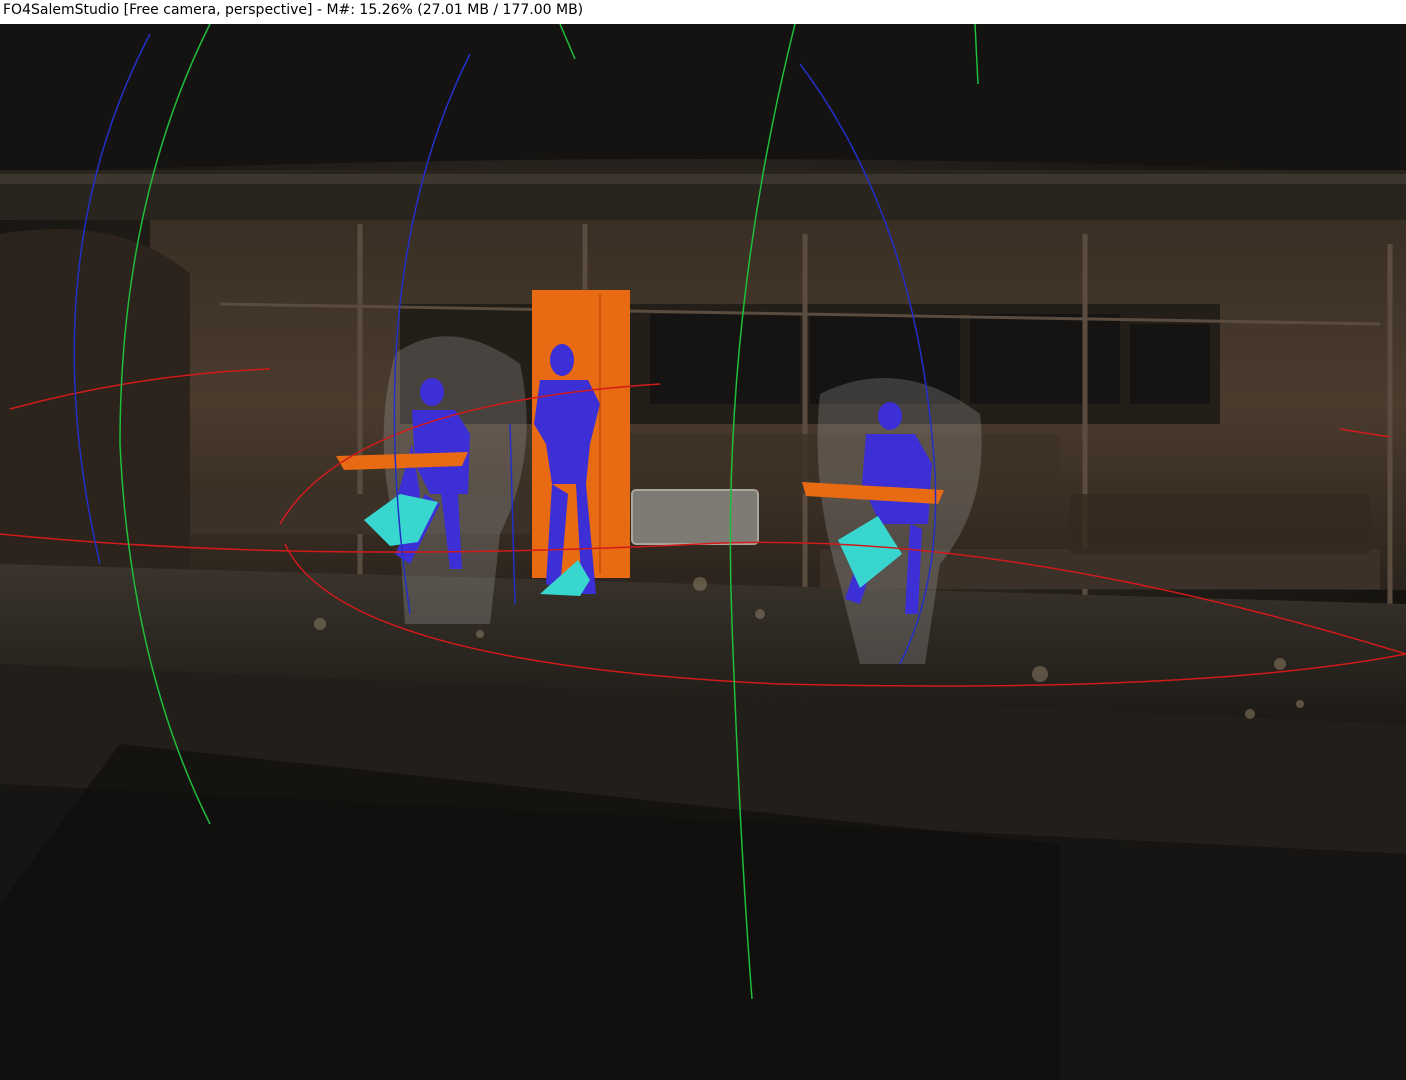 This screenshot has height=1080, width=1406. I want to click on subway-car-door-arch, so click(95, 406).